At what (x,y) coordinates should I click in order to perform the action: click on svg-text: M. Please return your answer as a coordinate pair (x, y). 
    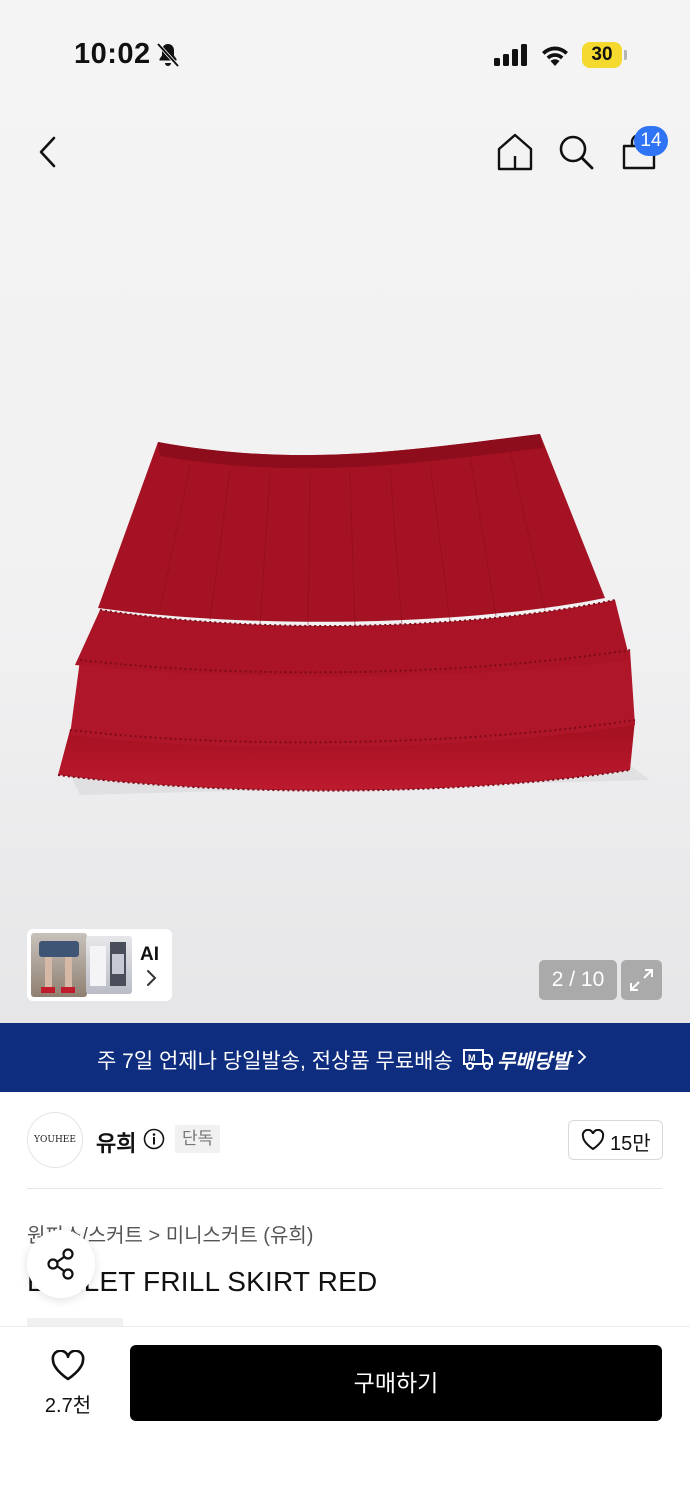
    Looking at the image, I should click on (472, 1058).